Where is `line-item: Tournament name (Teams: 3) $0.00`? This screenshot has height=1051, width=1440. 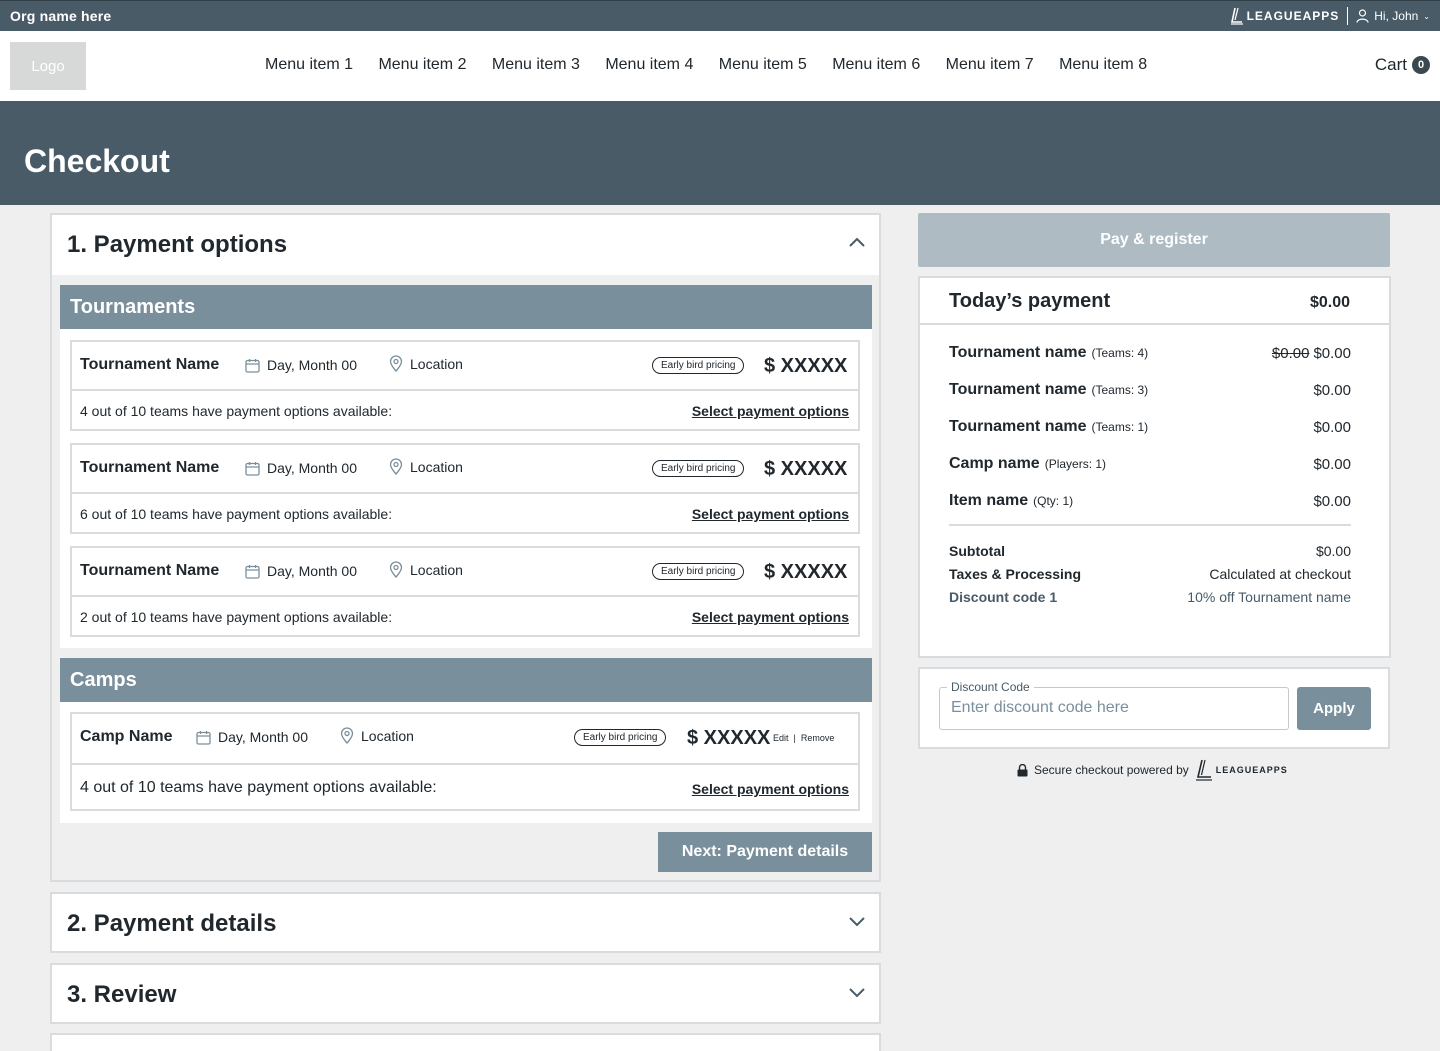
line-item: Tournament name (Teams: 3) $0.00 is located at coordinates (1150, 390).